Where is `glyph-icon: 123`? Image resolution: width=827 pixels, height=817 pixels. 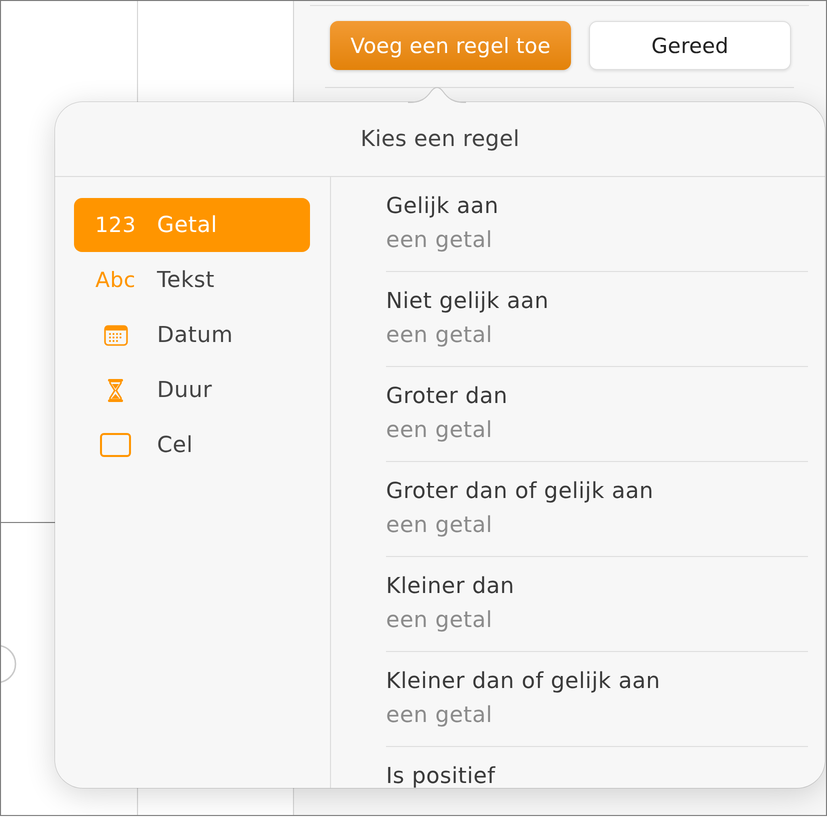 glyph-icon: 123 is located at coordinates (115, 225).